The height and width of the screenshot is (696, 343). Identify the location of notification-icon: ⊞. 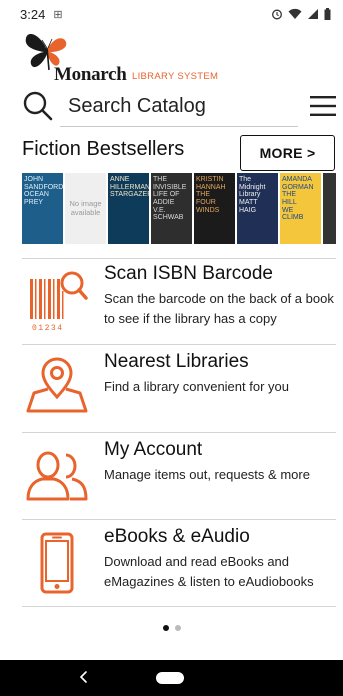
(58, 14).